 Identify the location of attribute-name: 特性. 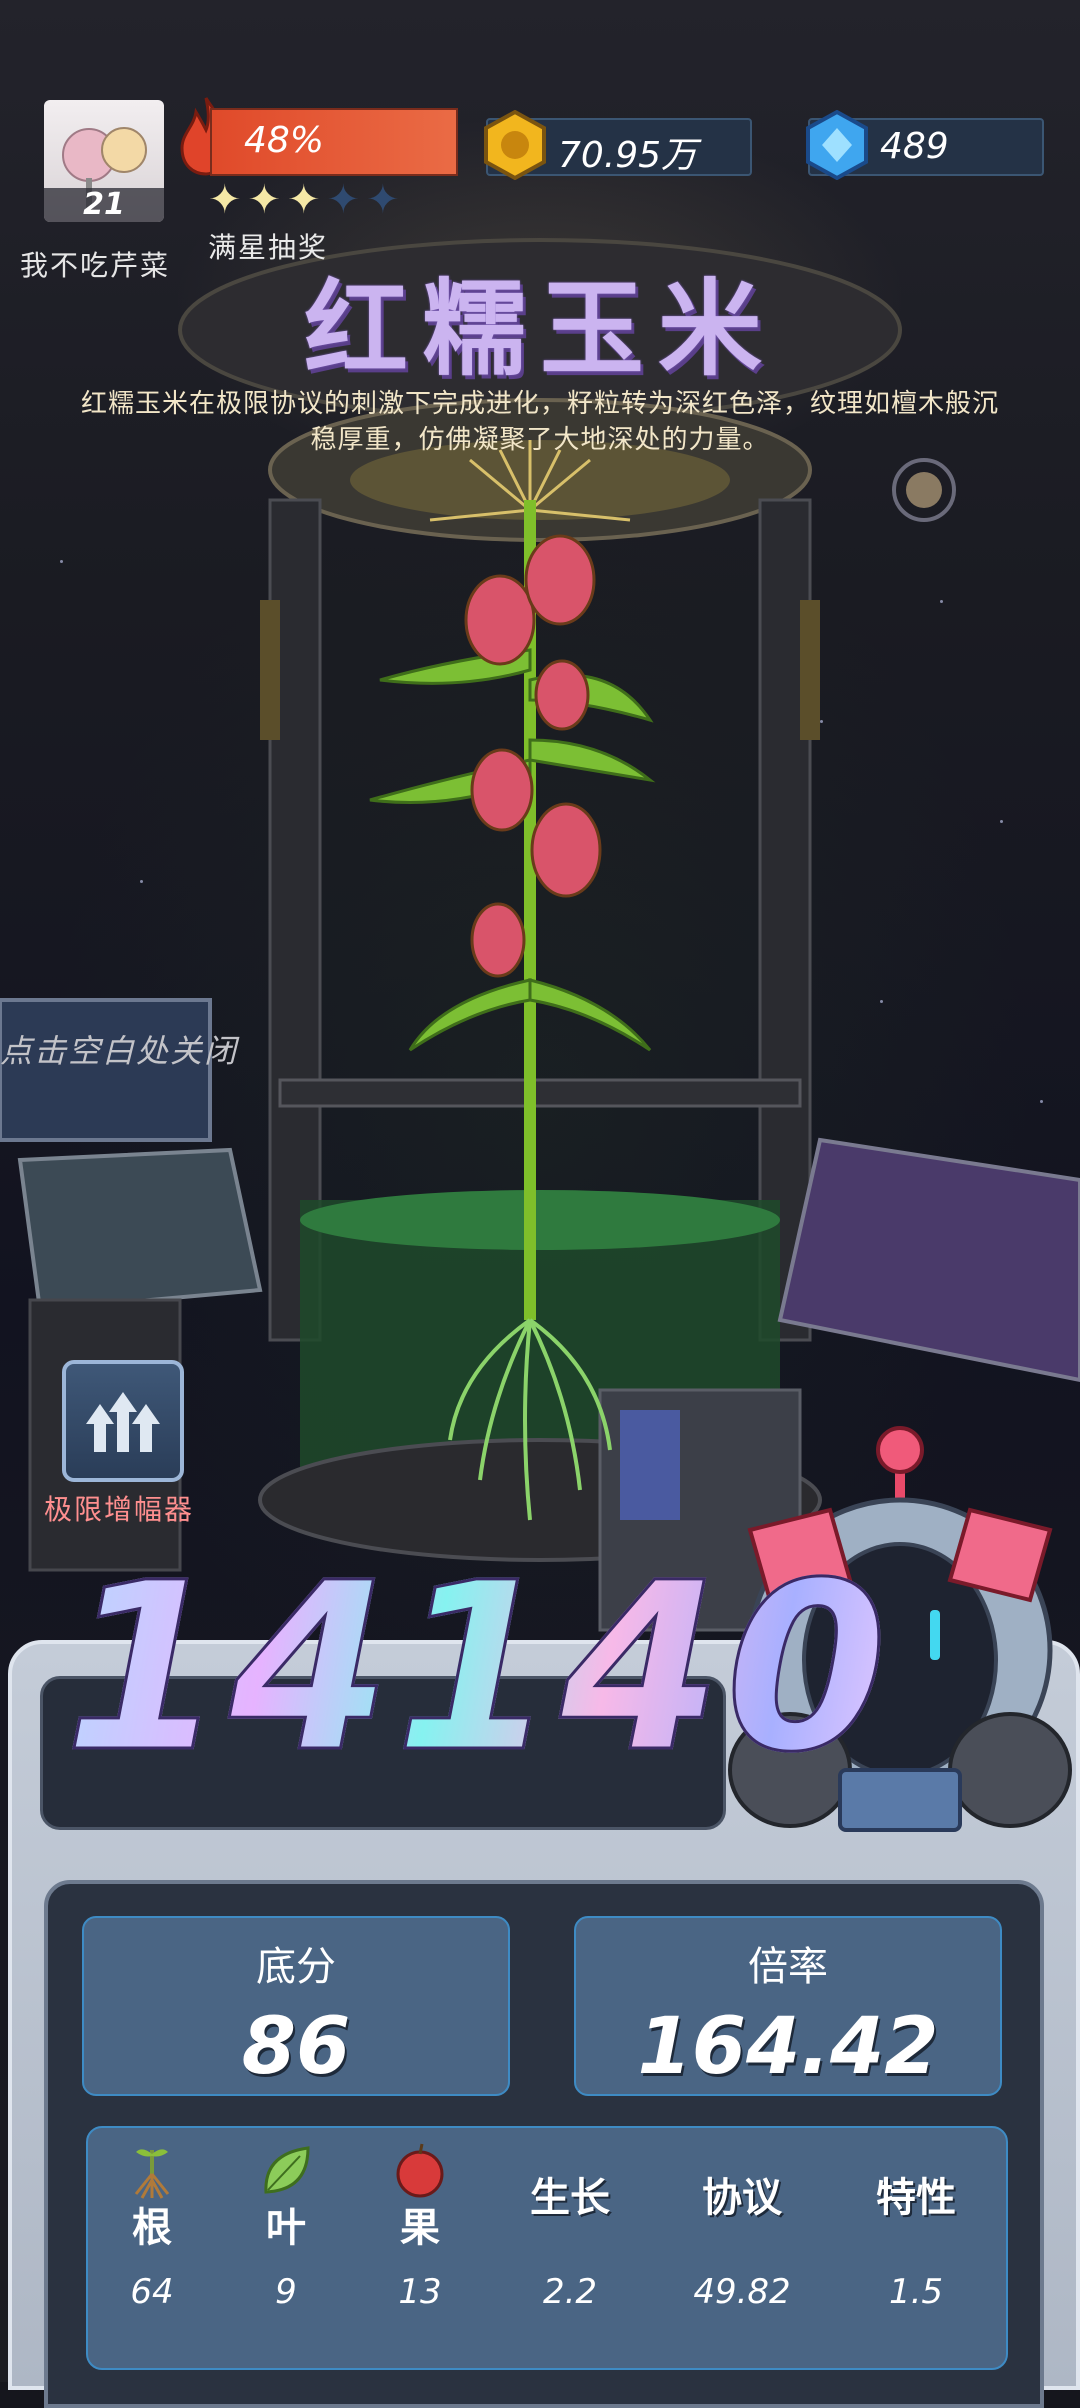
(916, 2198).